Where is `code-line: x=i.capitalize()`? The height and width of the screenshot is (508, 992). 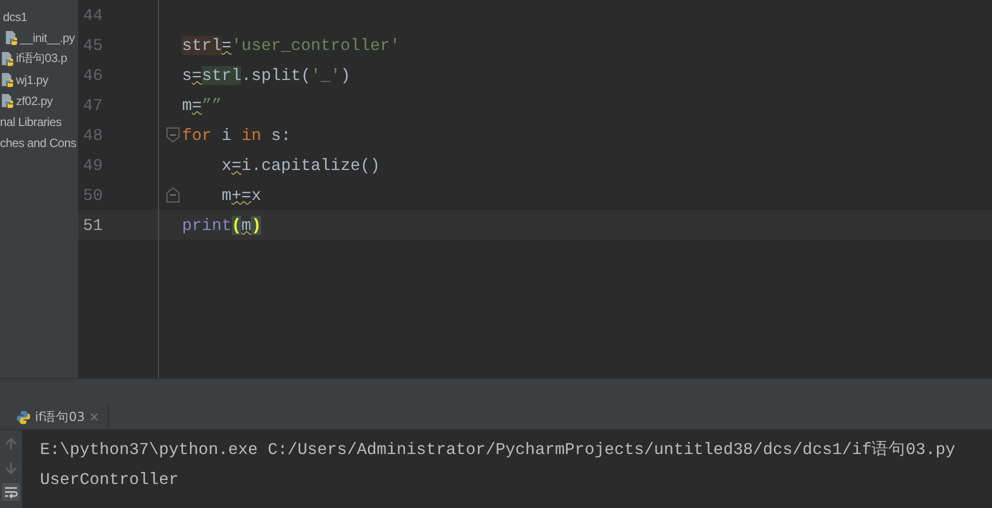 code-line: x=i.capitalize() is located at coordinates (300, 165).